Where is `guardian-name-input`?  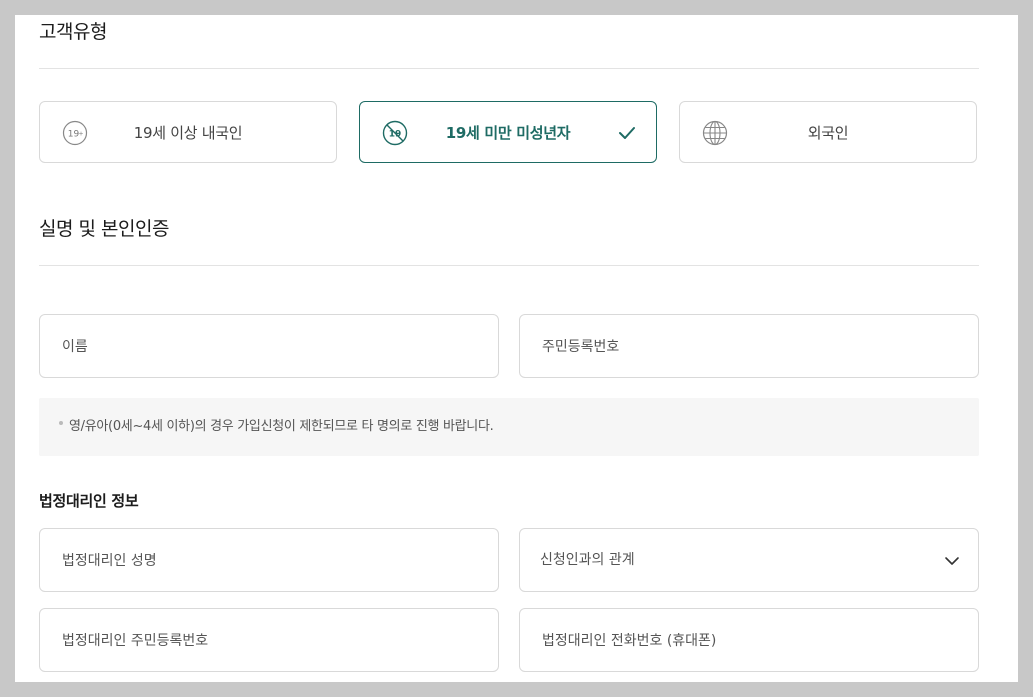
guardian-name-input is located at coordinates (267, 561).